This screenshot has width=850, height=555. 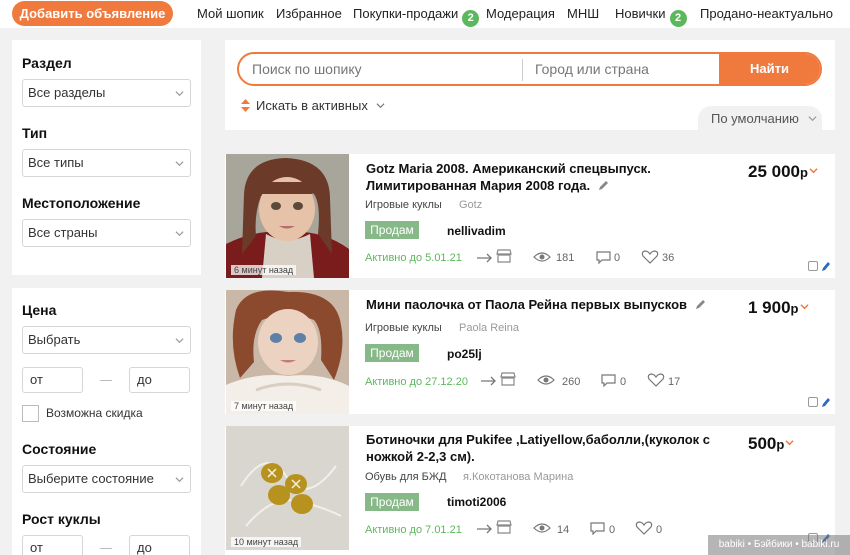 I want to click on nav-label: Избранное, so click(x=309, y=13).